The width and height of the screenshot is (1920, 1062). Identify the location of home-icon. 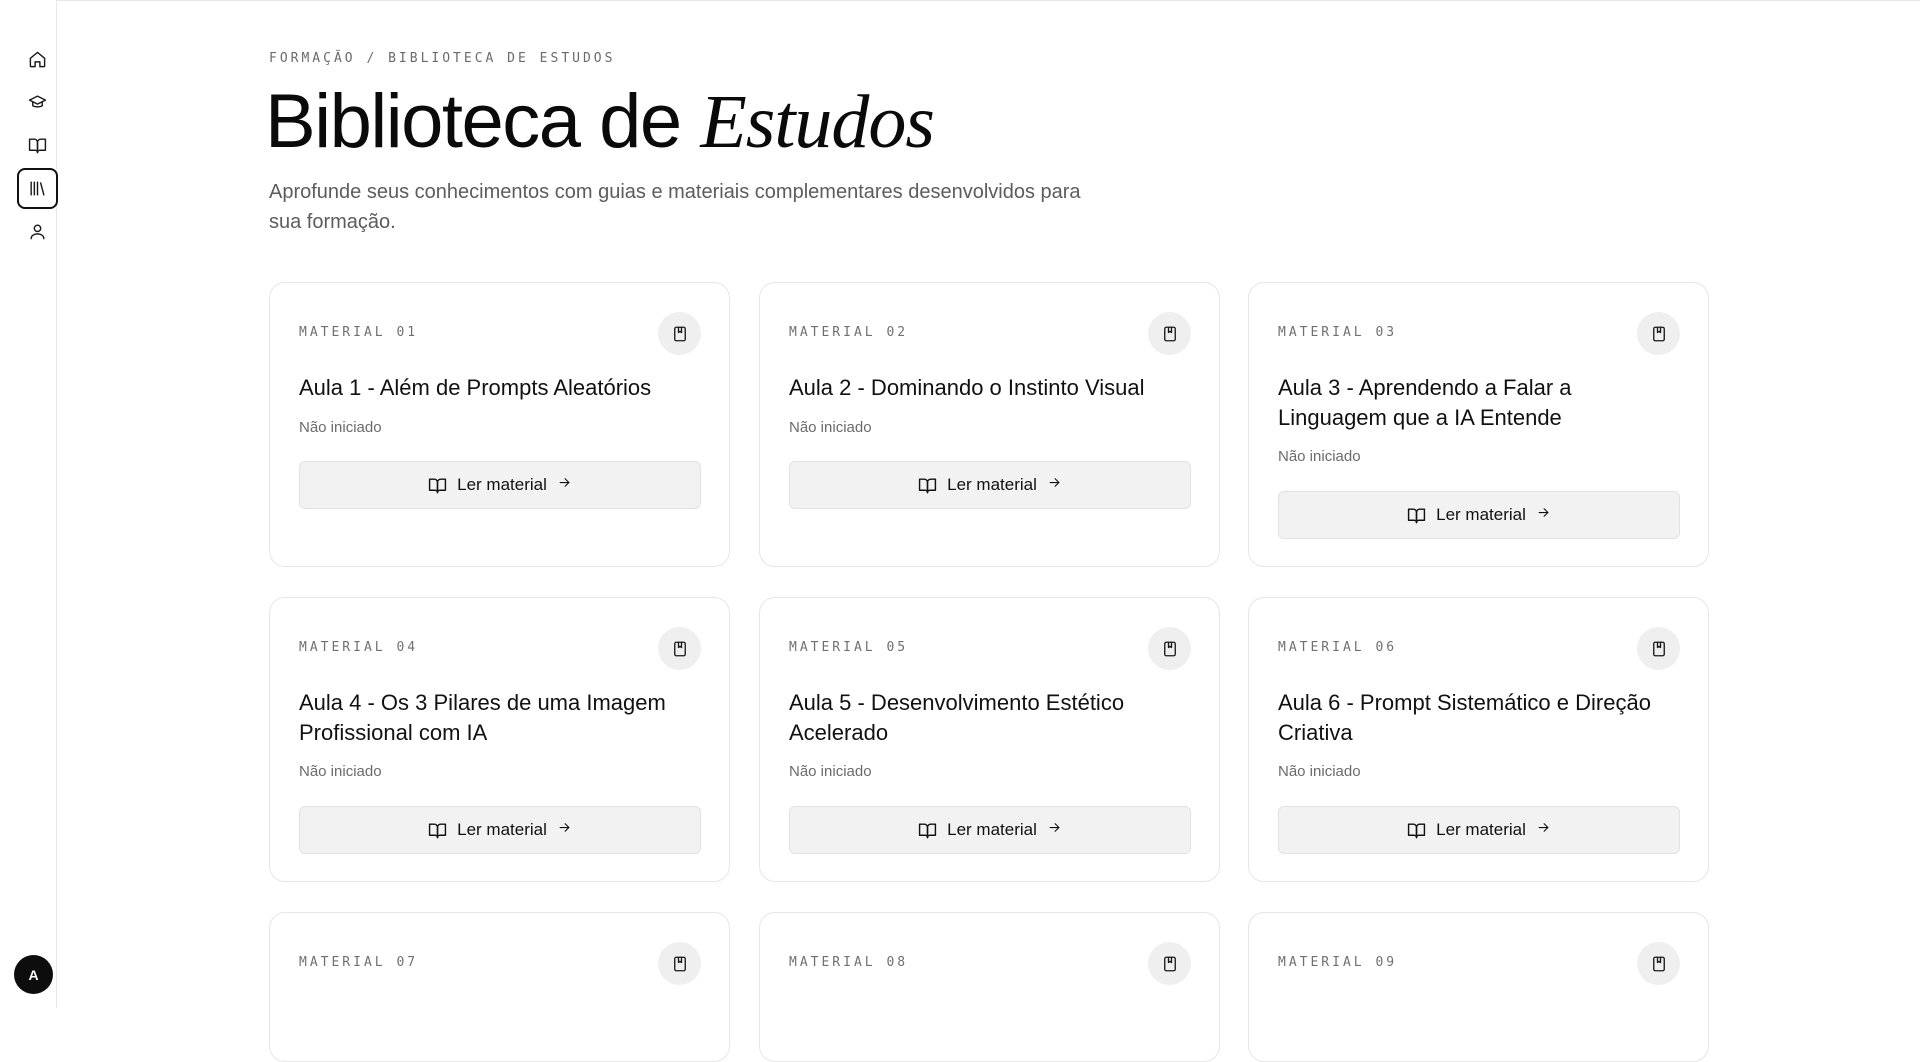
(37, 59).